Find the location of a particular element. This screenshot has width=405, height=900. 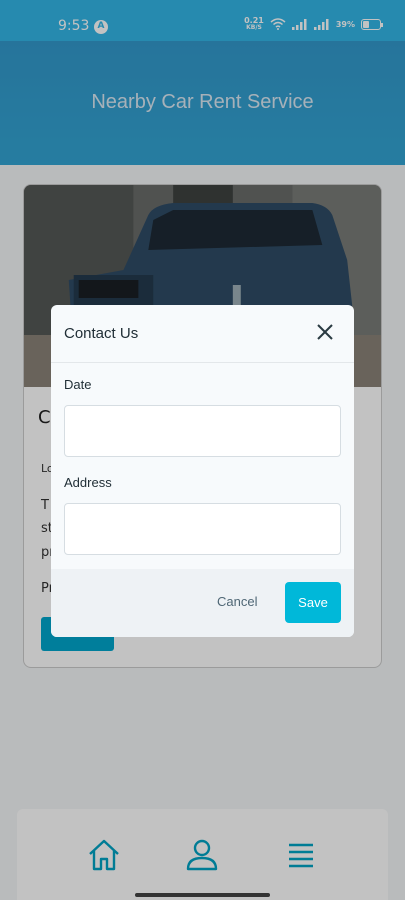

cancel-button: Cancel is located at coordinates (237, 601).